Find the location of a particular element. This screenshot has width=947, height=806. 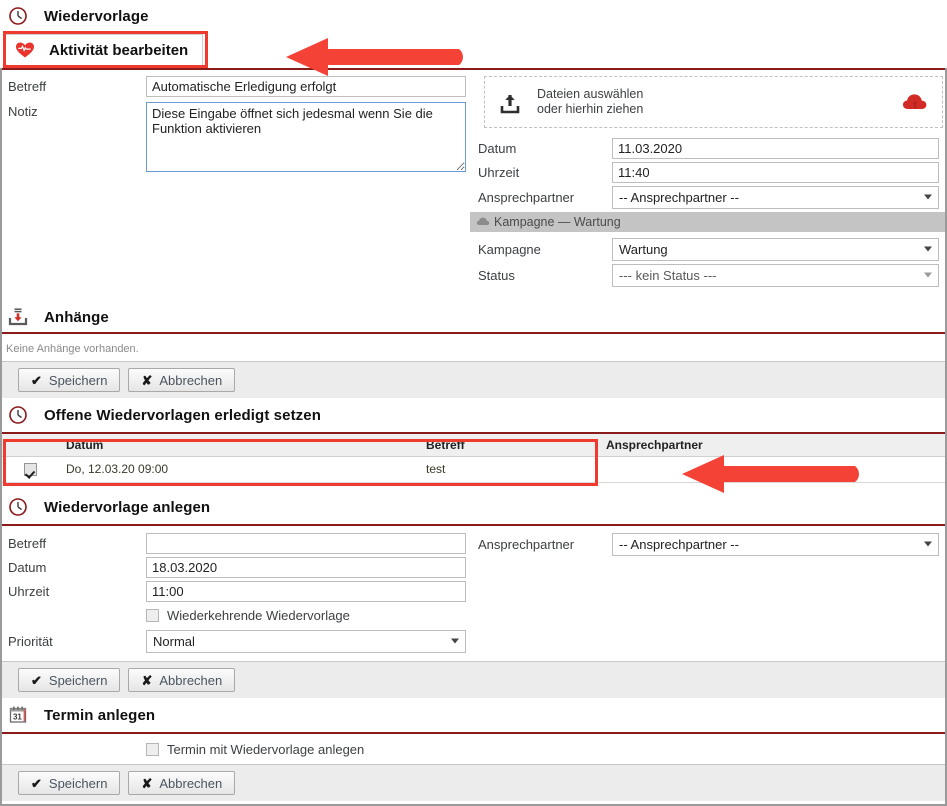

row-nf-recurring: Wiederkehrende Wiedervorlage is located at coordinates (239, 615).